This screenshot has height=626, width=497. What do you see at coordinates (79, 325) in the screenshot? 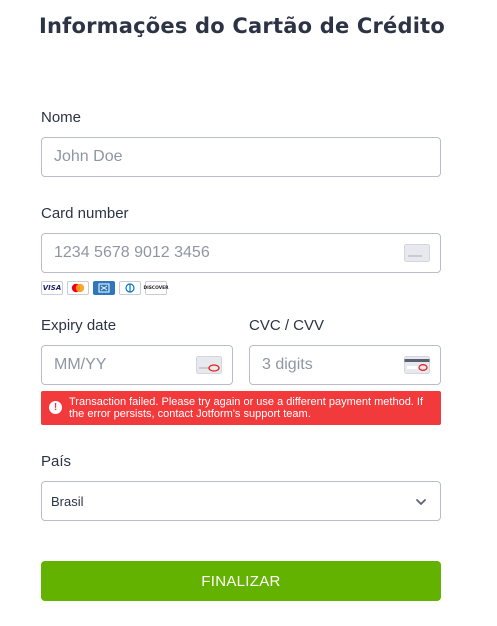
I see `expiry-label: Expiry date` at bounding box center [79, 325].